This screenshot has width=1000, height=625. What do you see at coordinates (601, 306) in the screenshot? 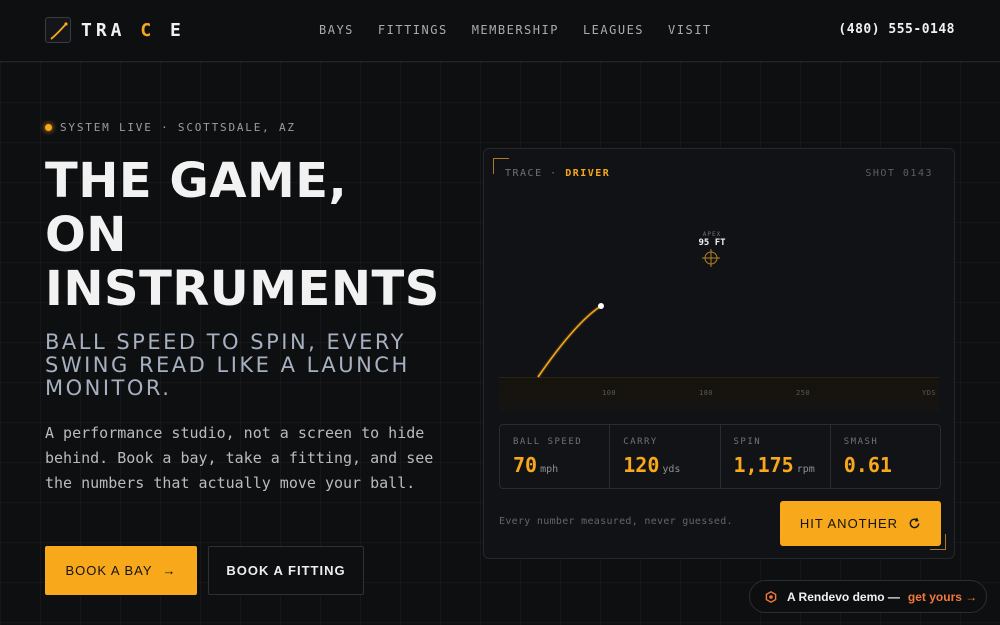
I see `ball-marker` at bounding box center [601, 306].